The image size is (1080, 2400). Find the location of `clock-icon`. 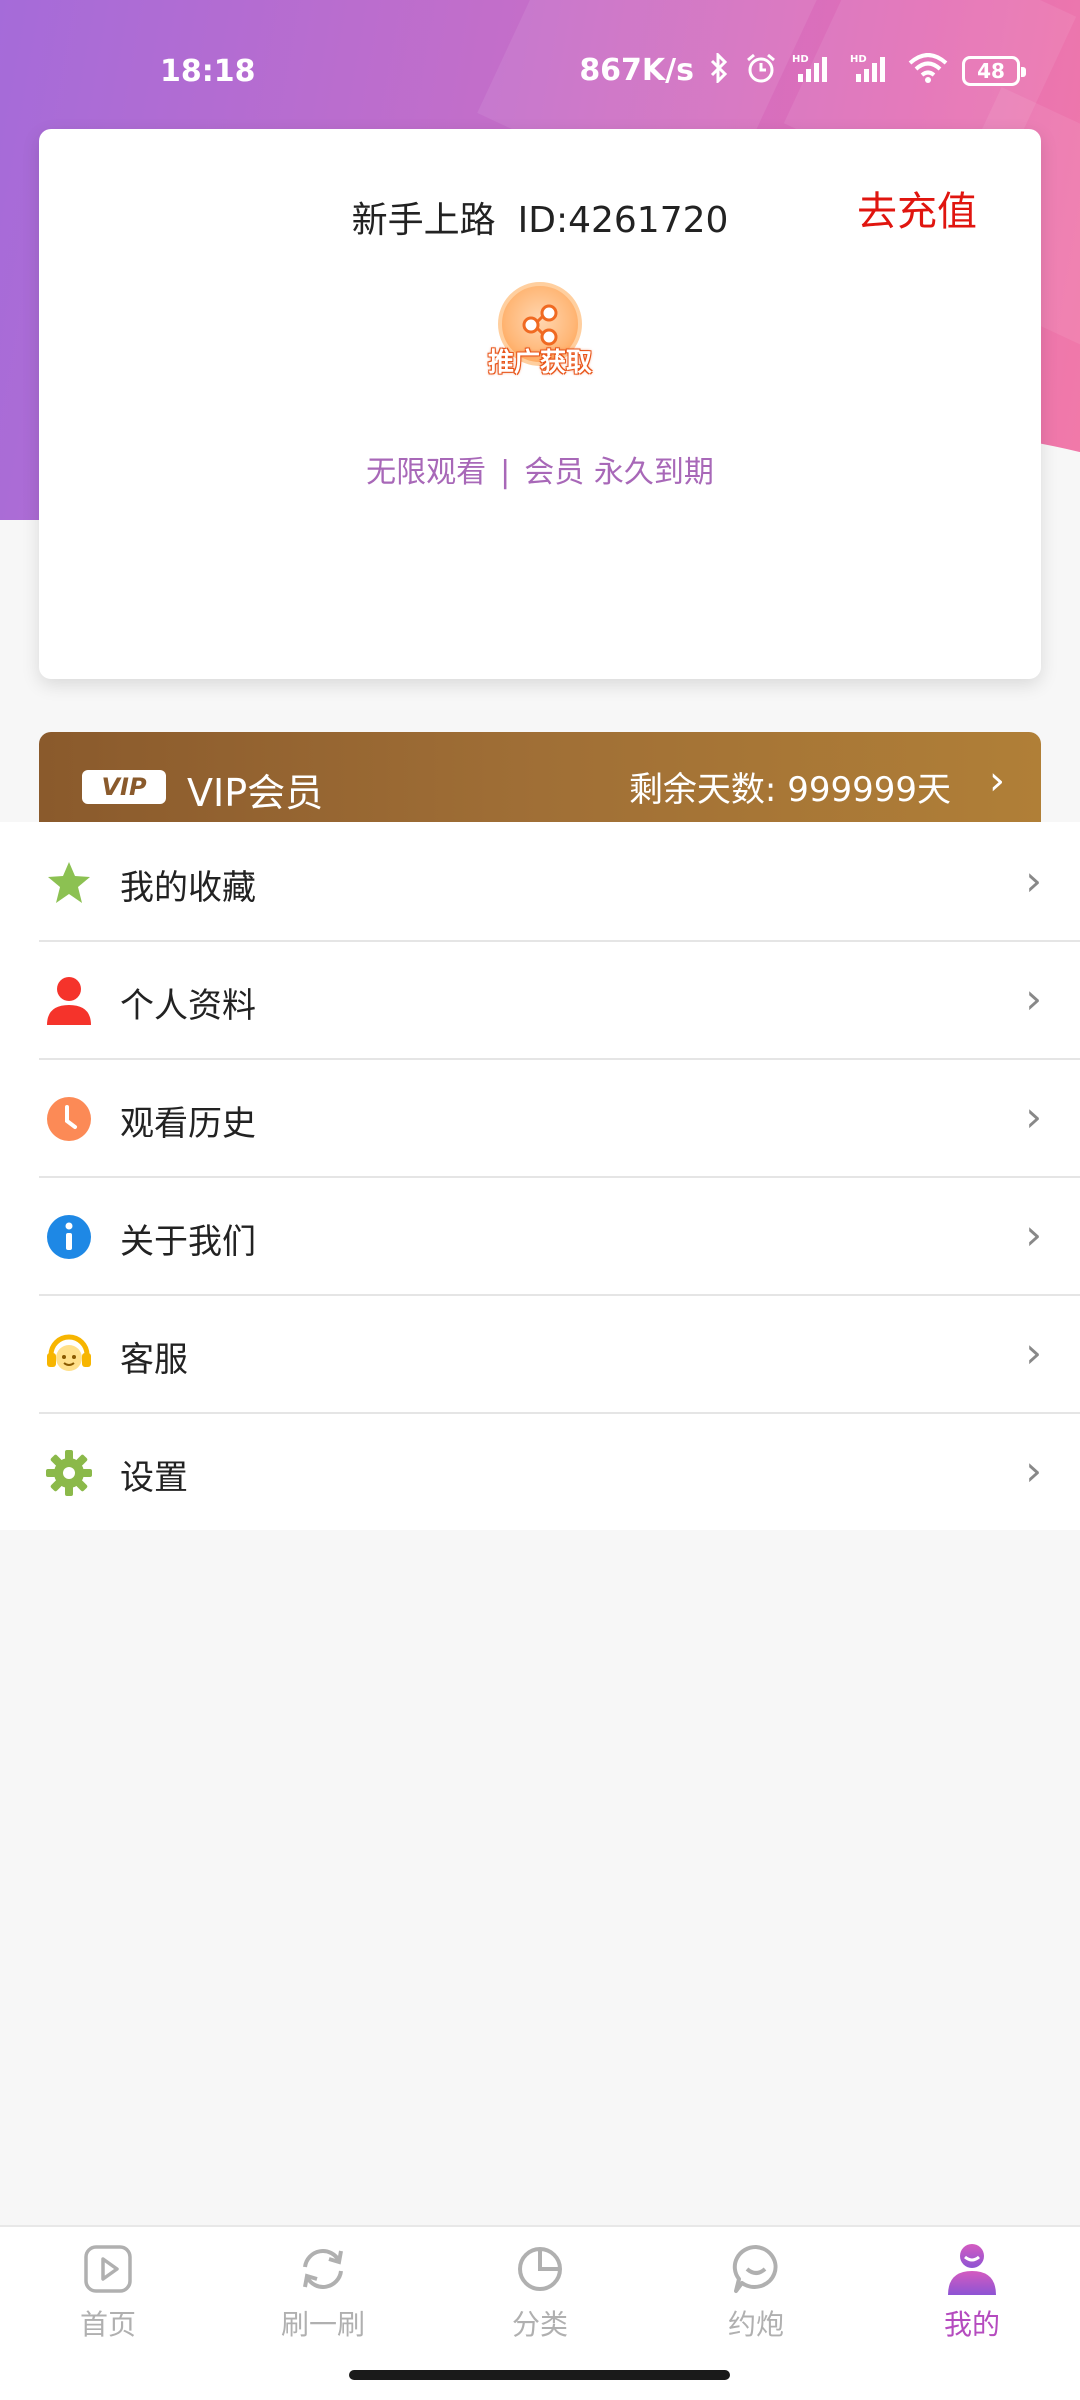

clock-icon is located at coordinates (69, 1119).